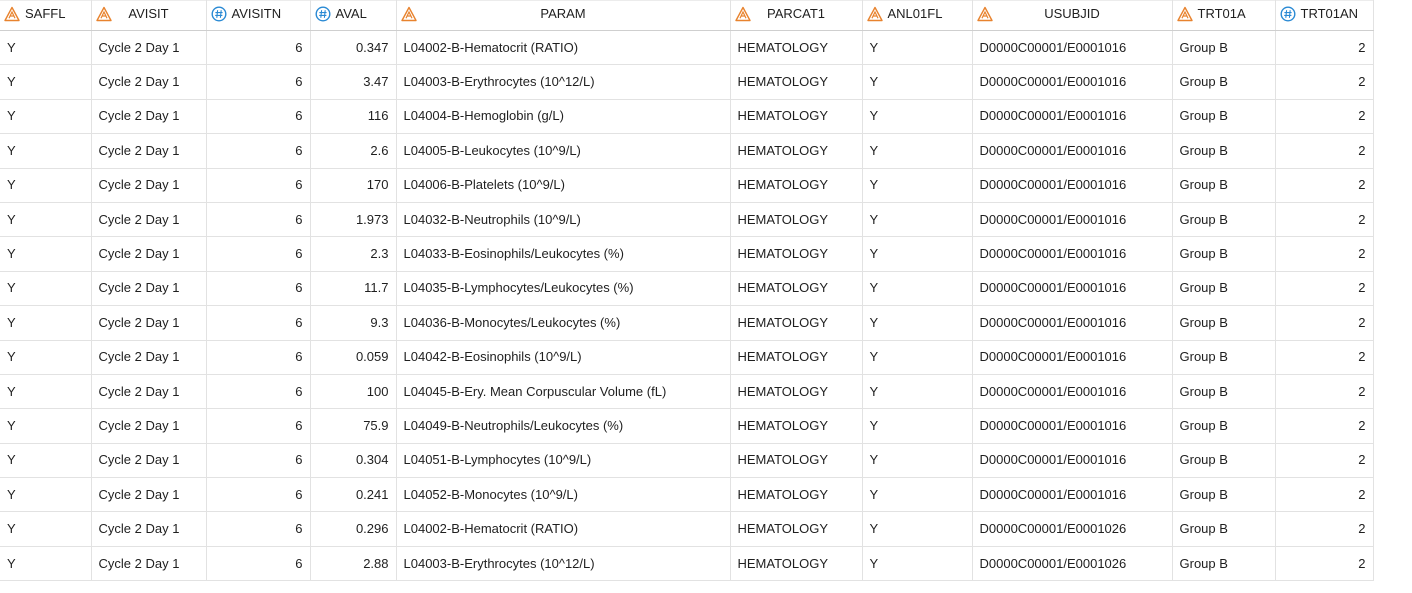 The width and height of the screenshot is (1412, 593). I want to click on column-header-avisitn: AVISITN, so click(258, 15).